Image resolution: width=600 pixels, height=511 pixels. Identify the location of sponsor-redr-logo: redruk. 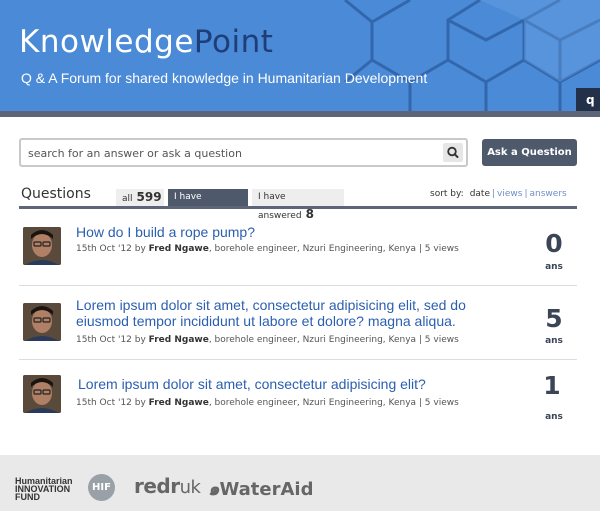
(167, 486).